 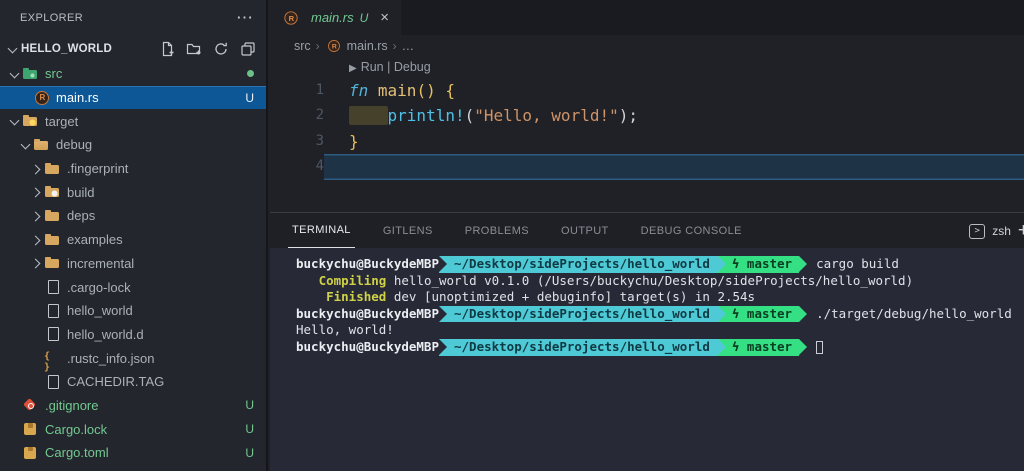 I want to click on tab-filename: main.rs, so click(x=332, y=17).